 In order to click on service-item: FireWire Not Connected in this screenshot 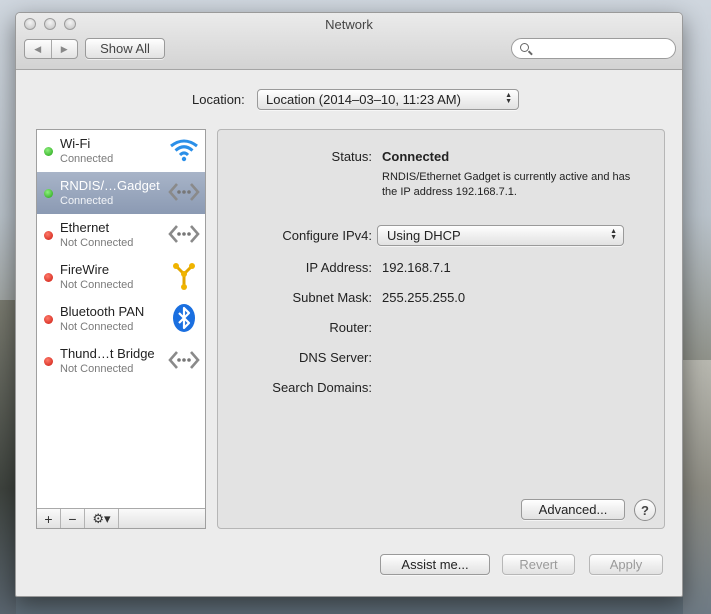, I will do `click(121, 277)`.